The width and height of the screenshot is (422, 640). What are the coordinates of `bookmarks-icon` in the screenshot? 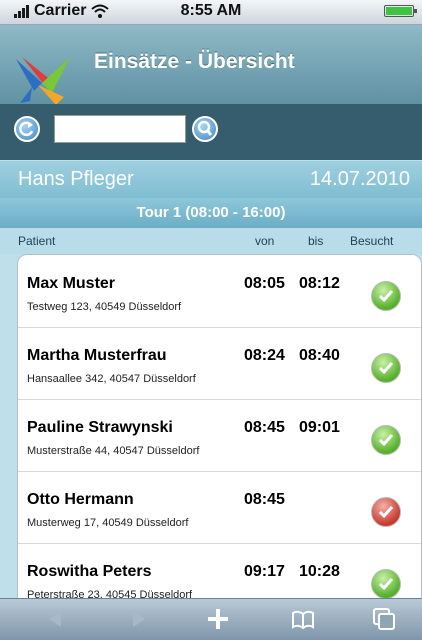 It's located at (303, 619).